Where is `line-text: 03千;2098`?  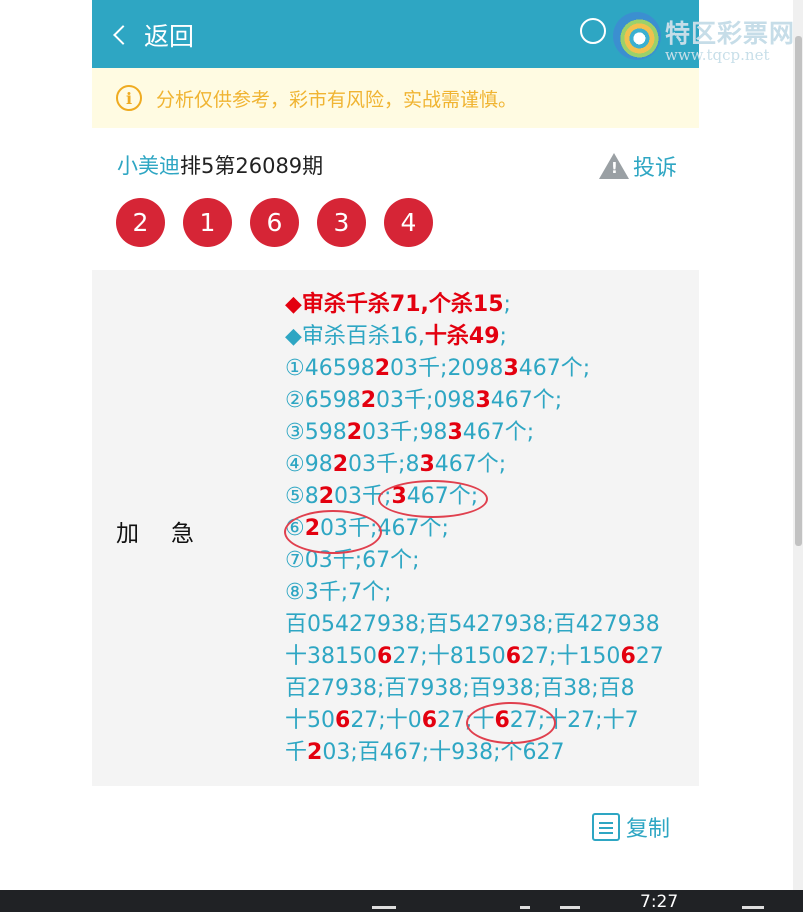
line-text: 03千;2098 is located at coordinates (447, 368).